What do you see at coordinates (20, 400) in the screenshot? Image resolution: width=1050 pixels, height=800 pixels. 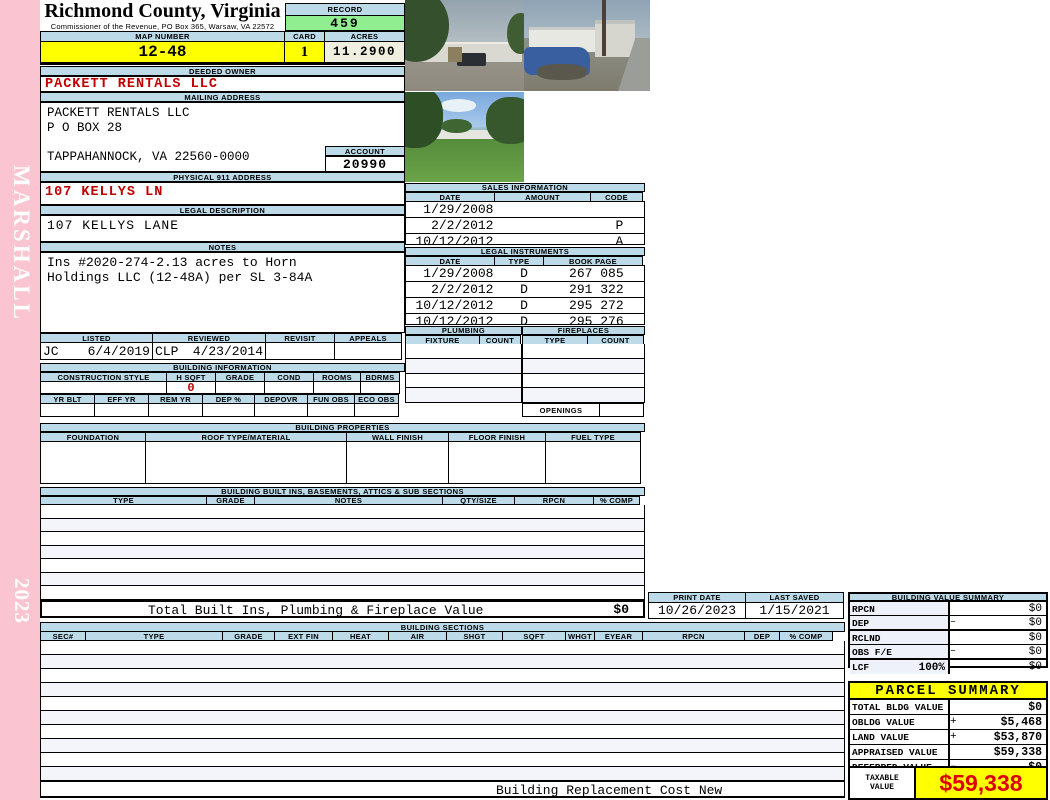 I see `sidebar-year-strip: MARSHALL 2023` at bounding box center [20, 400].